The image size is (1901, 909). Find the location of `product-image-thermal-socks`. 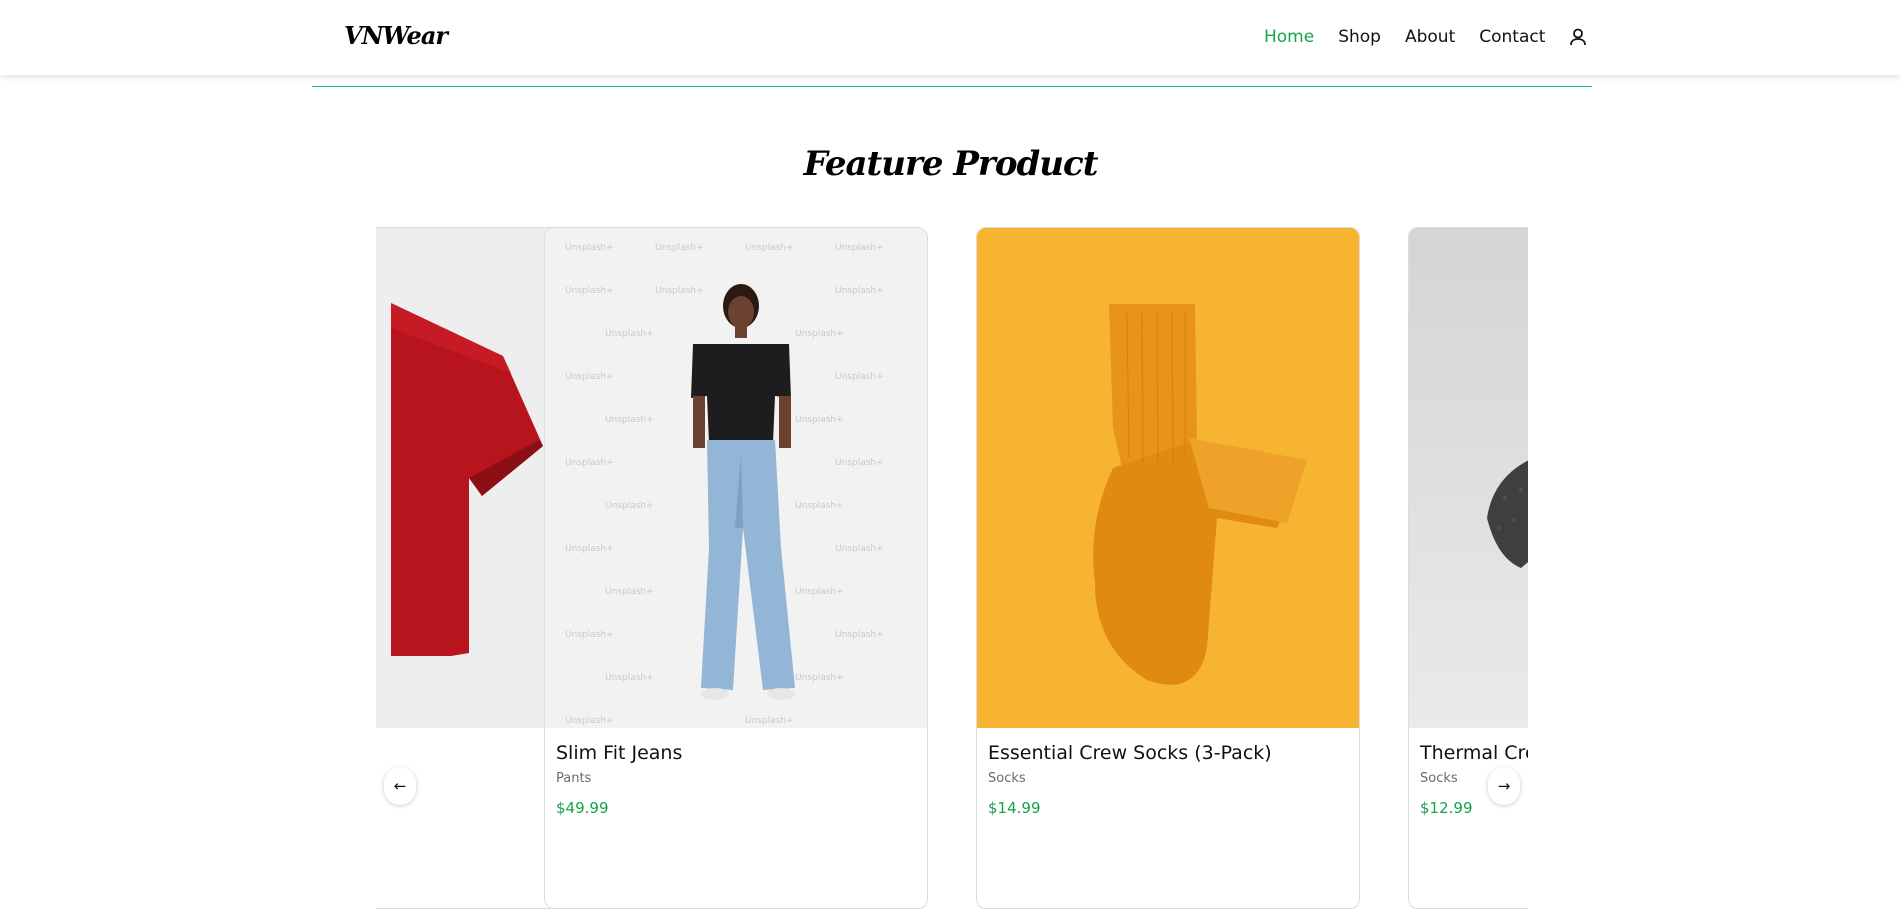

product-image-thermal-socks is located at coordinates (1468, 478).